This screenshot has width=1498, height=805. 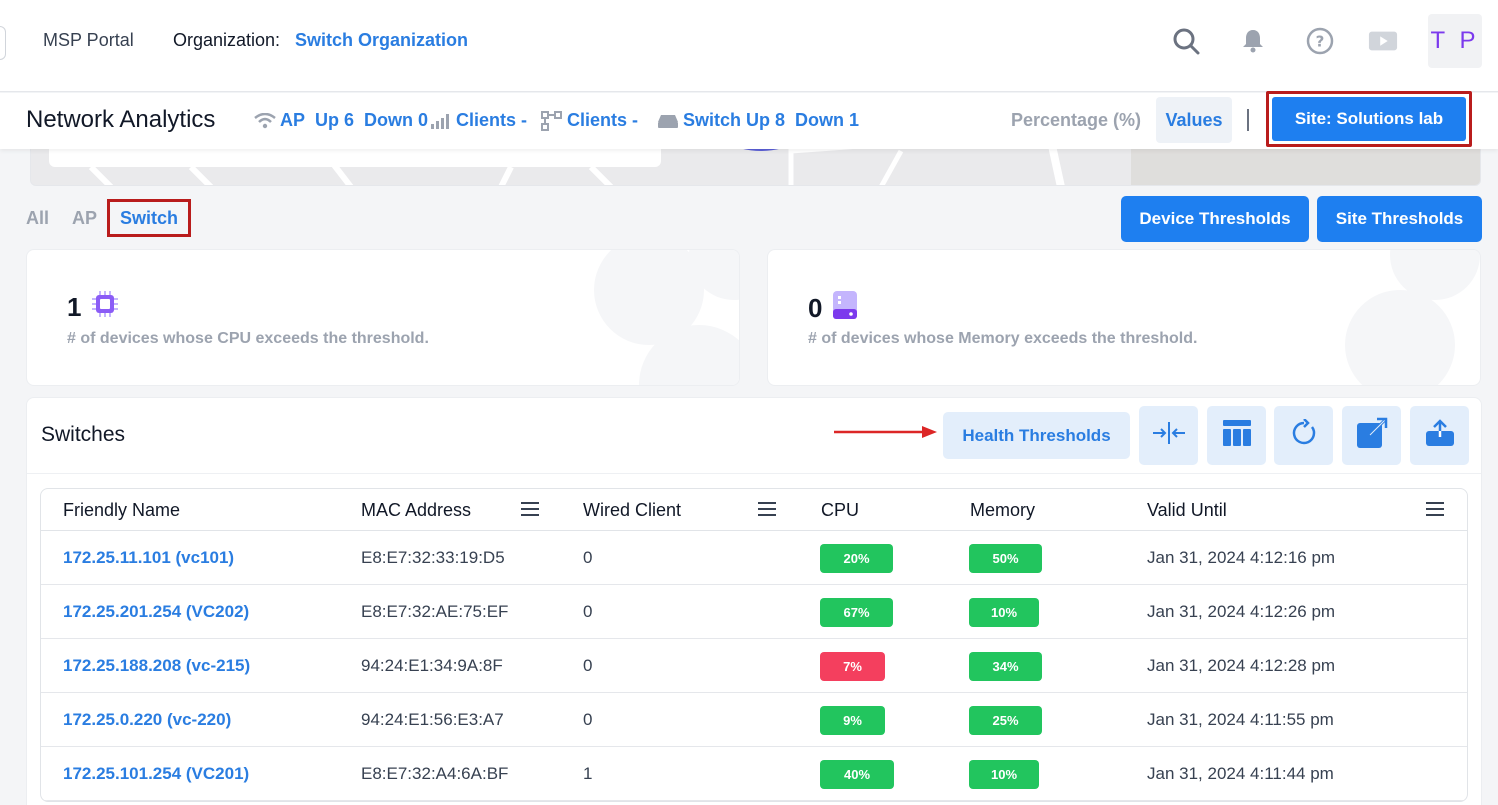 I want to click on percentage-toggle: Percentage (%), so click(x=1076, y=120).